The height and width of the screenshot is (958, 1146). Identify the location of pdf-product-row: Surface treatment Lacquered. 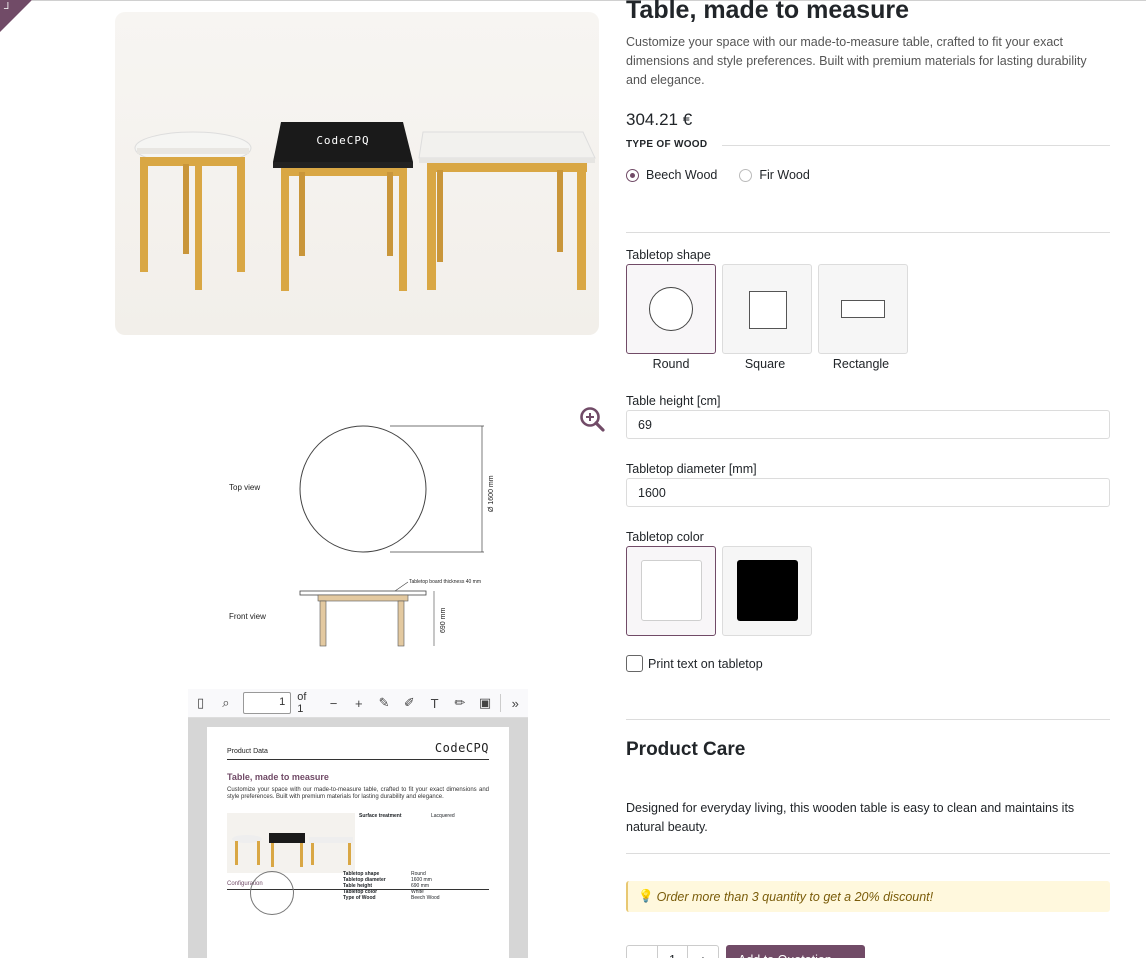
(358, 843).